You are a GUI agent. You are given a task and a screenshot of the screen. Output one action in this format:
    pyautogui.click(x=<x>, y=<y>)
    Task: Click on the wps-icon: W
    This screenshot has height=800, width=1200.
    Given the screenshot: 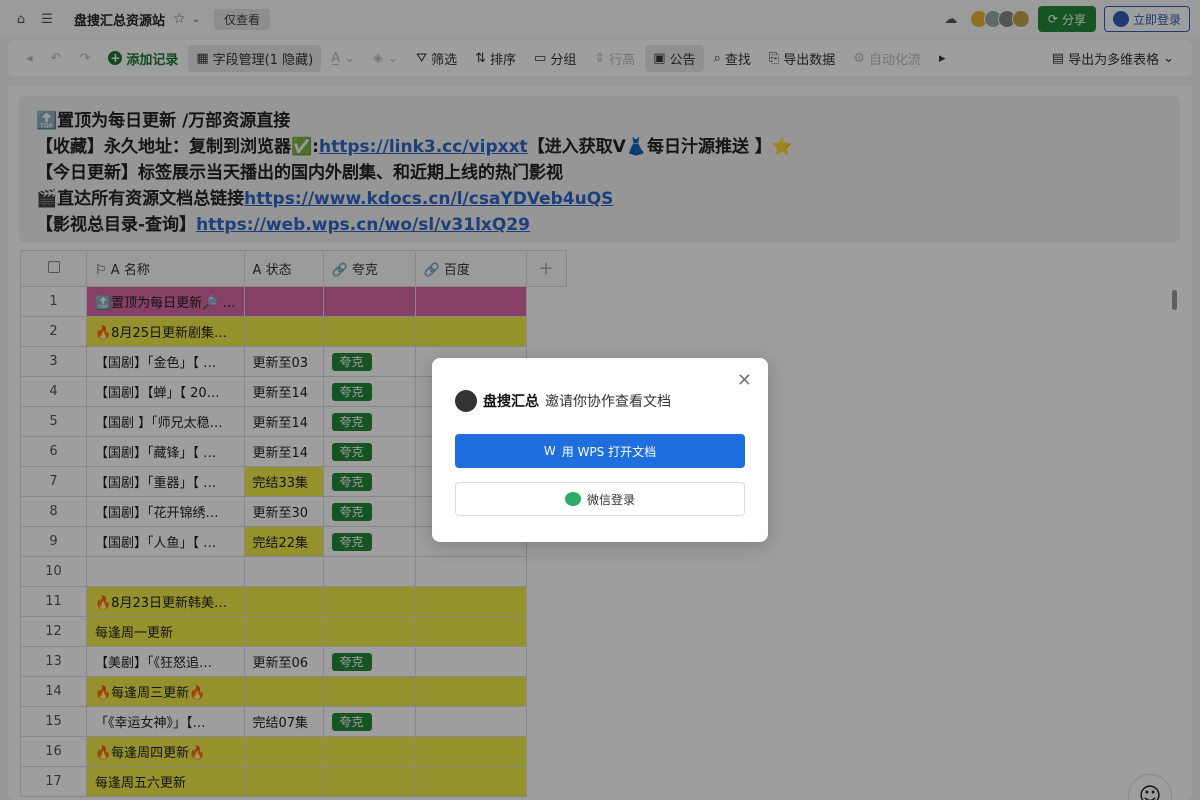 What is the action you would take?
    pyautogui.click(x=549, y=451)
    